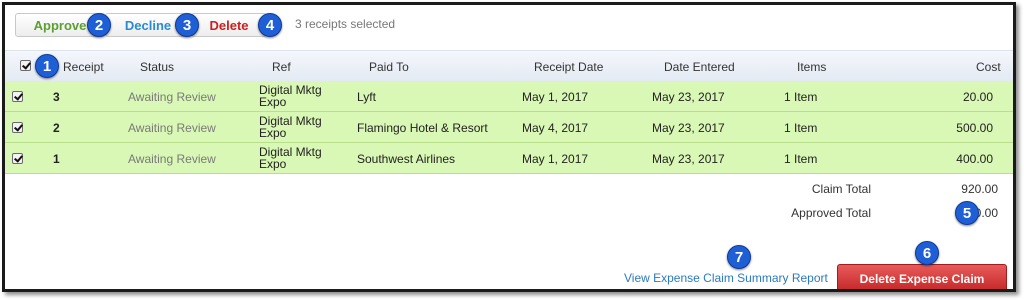  What do you see at coordinates (345, 24) in the screenshot?
I see `selection-count: 3 receipts selected` at bounding box center [345, 24].